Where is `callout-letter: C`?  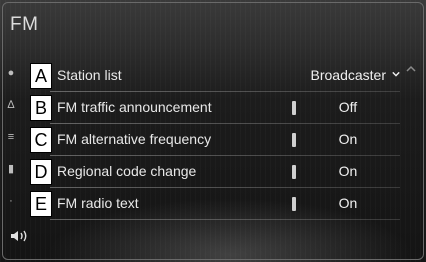
callout-letter: C is located at coordinates (41, 140).